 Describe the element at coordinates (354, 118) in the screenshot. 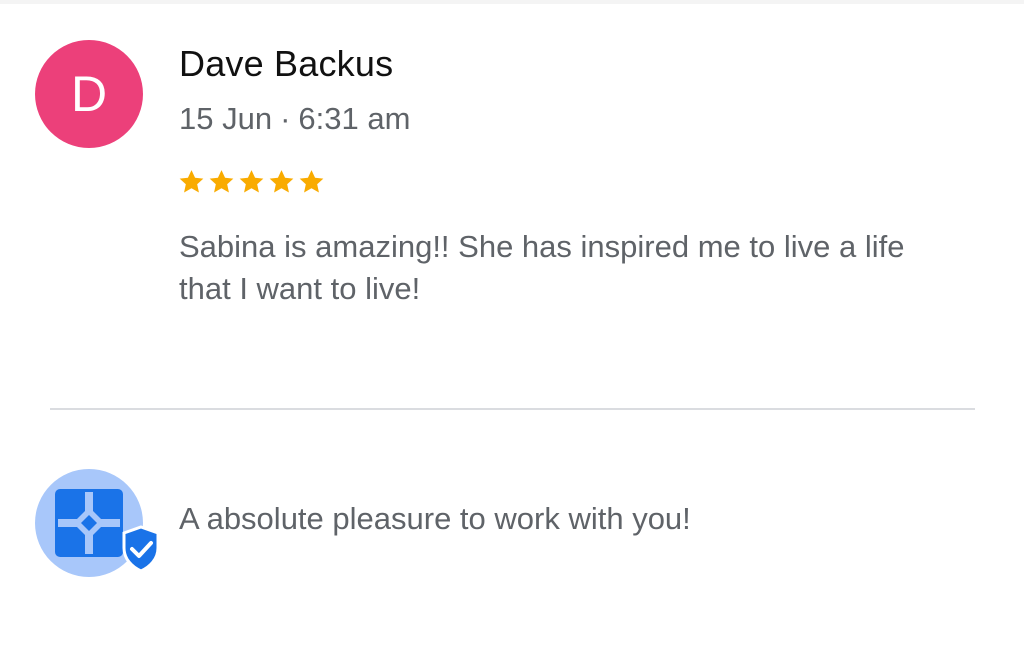

I see `review-time: 6:31 am` at that location.